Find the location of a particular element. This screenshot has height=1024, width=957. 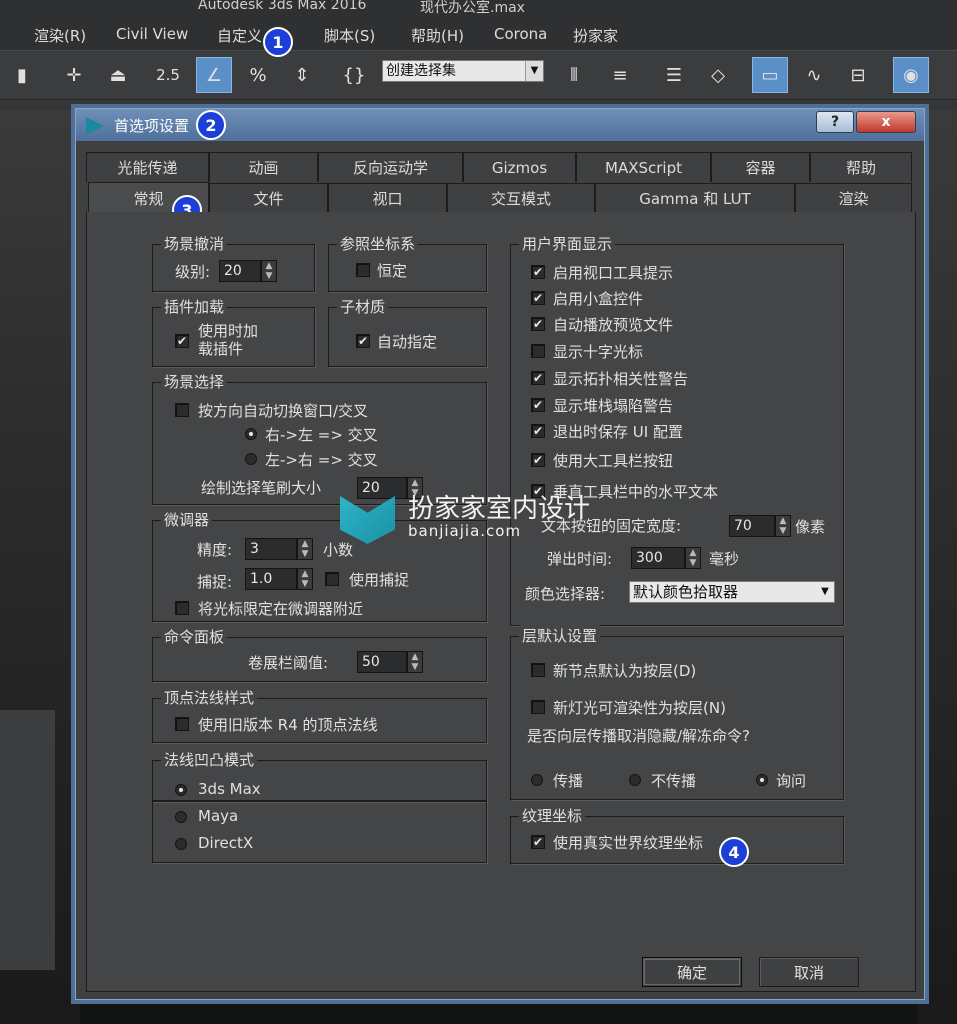

tab-containers: 容器 is located at coordinates (760, 167).